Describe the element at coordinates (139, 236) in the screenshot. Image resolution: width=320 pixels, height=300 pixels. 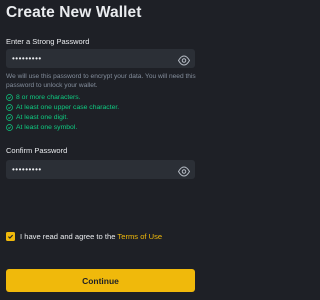
I see `terms-of-use-link: Terms of Use` at that location.